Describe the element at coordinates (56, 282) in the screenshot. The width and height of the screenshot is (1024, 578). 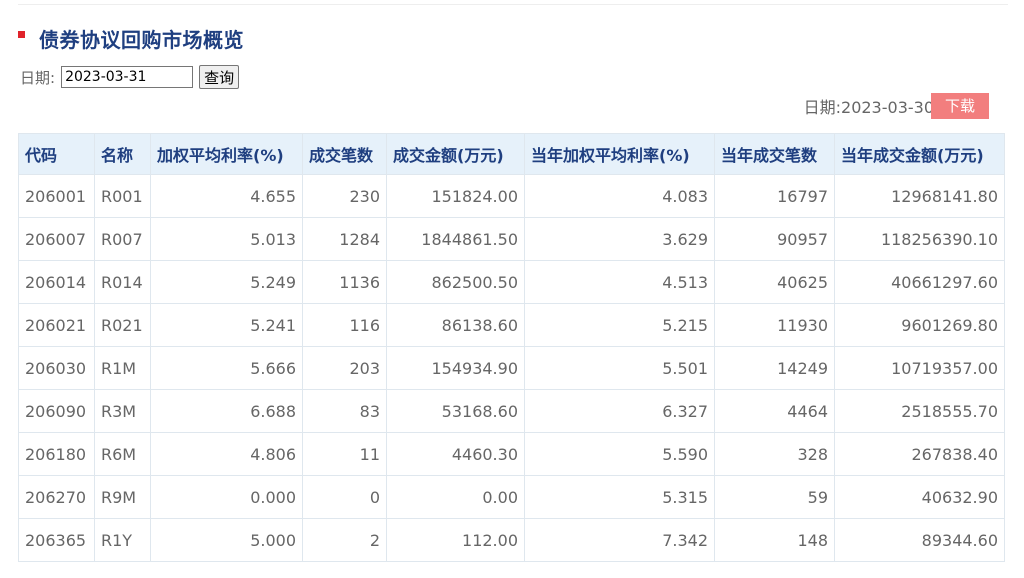
I see `cell-code: 206014` at that location.